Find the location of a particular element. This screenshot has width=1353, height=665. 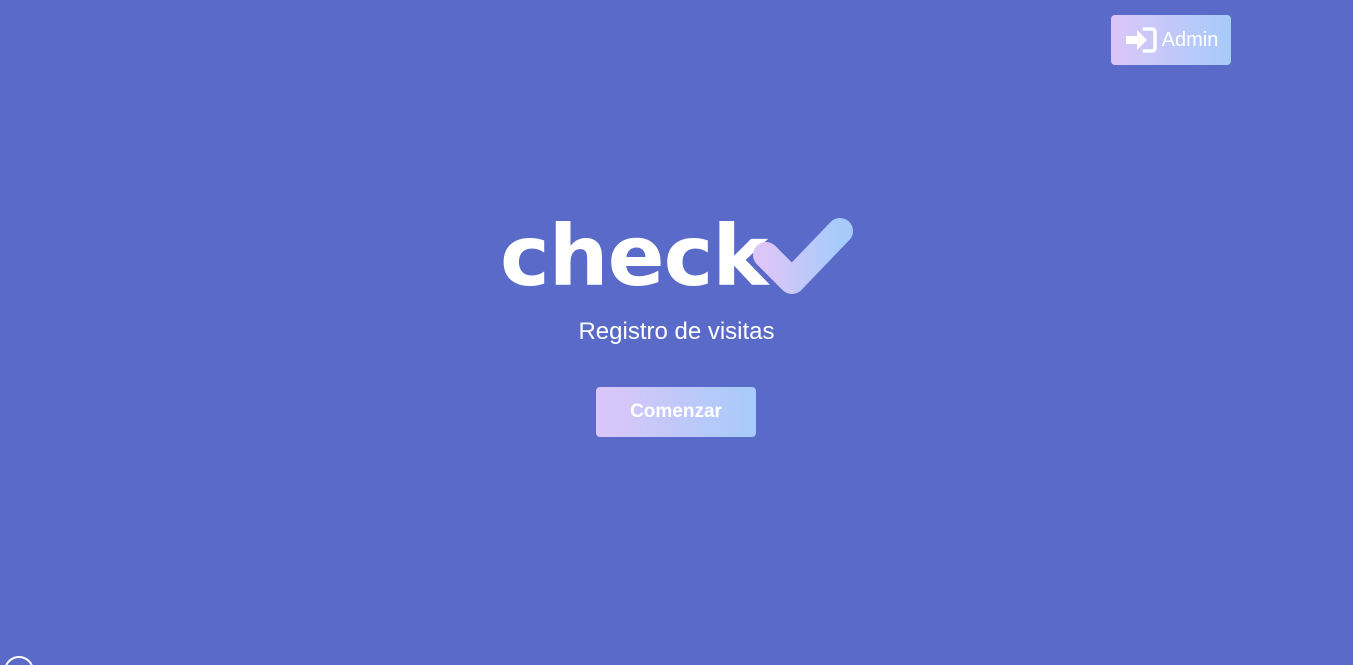

admin-login-button: Admin is located at coordinates (1171, 40).